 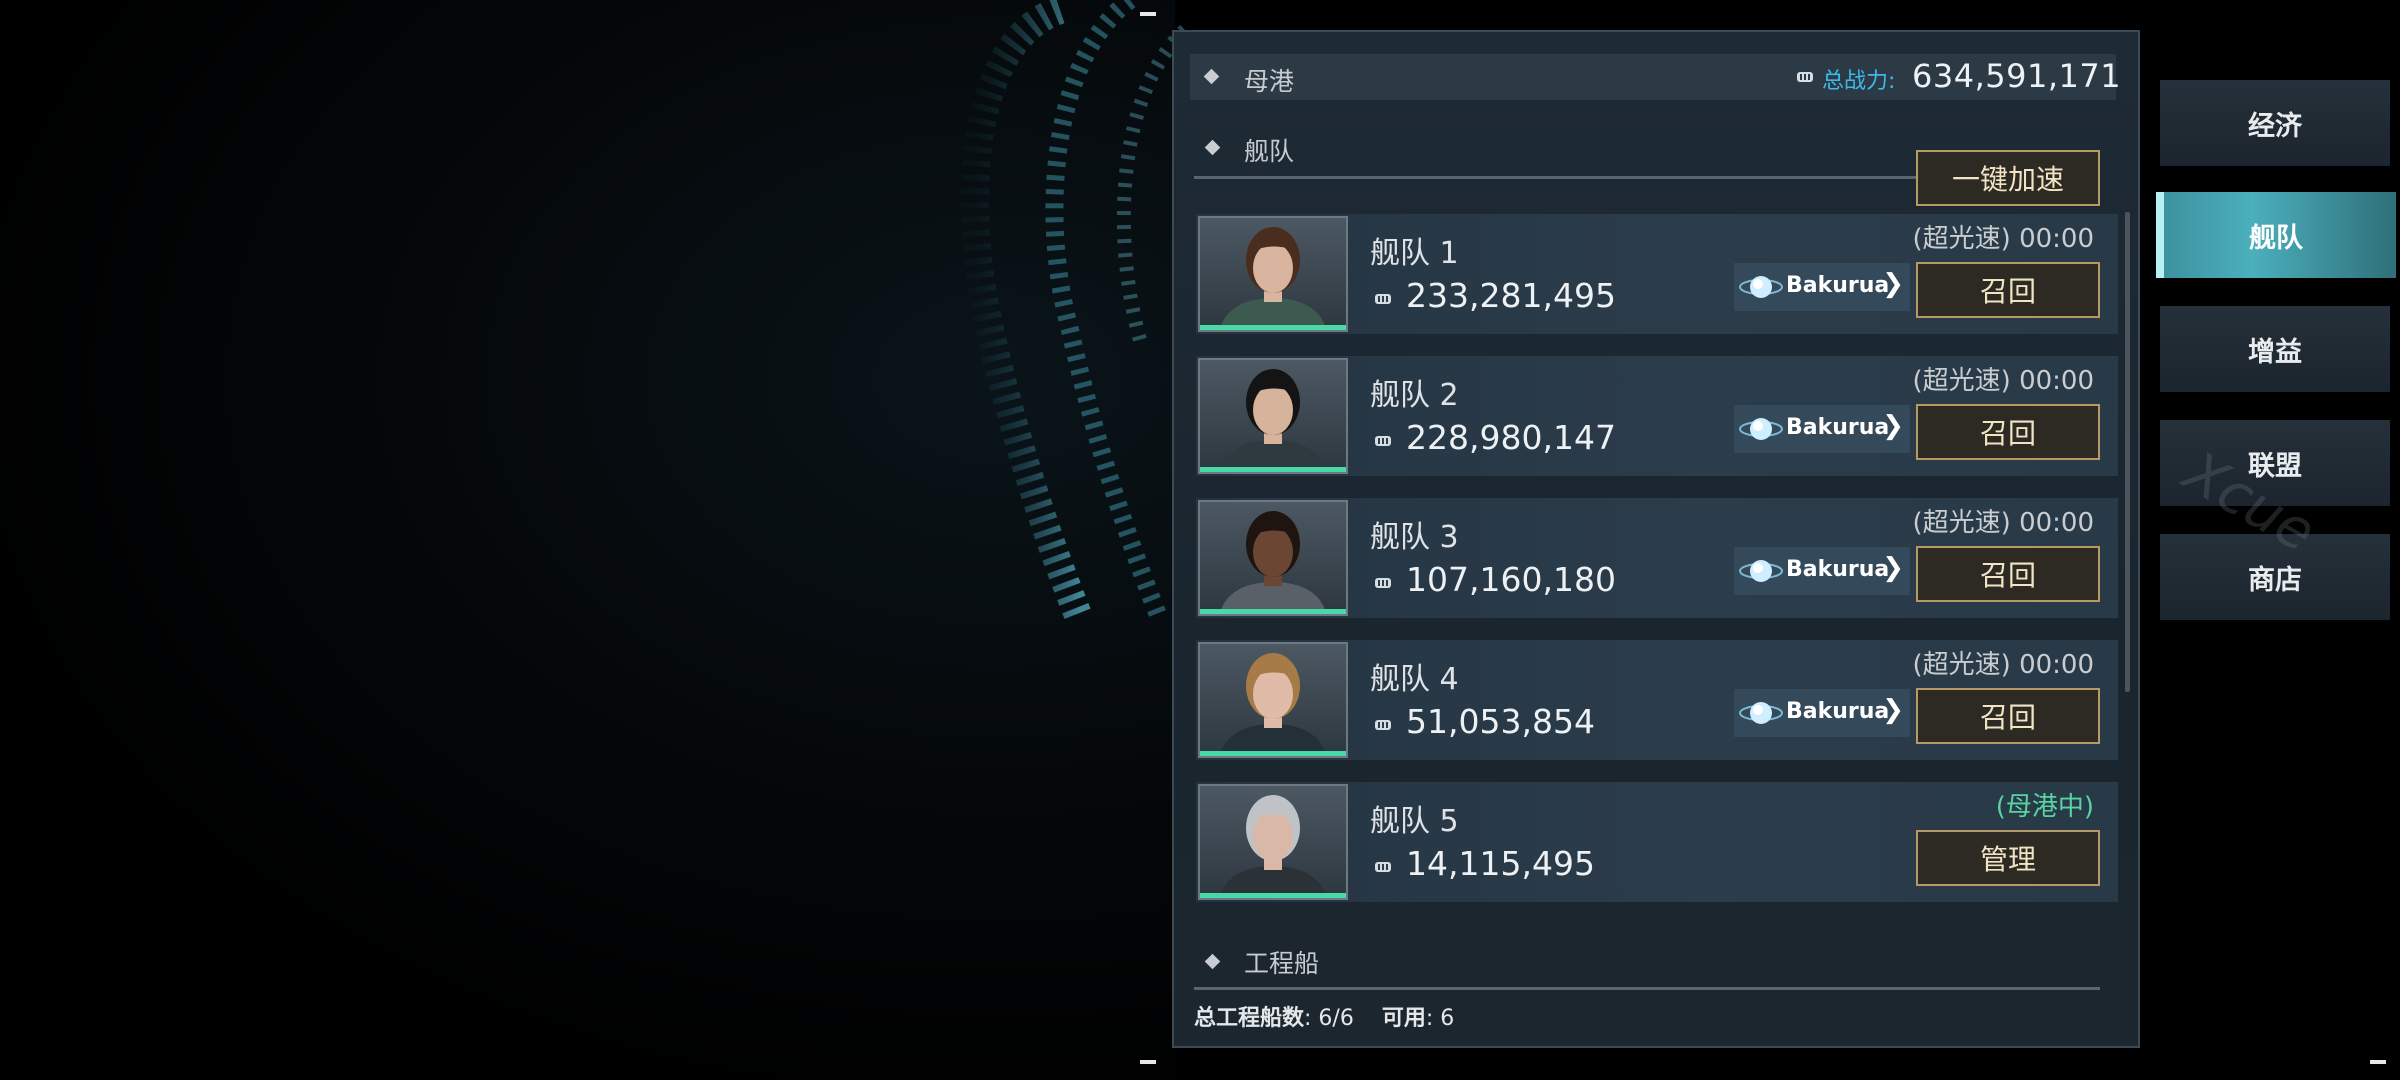 I want to click on fleet-section-title: 舰队, so click(x=1269, y=151).